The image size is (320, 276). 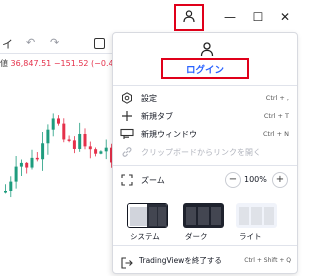 What do you see at coordinates (277, 98) in the screenshot?
I see `menu-item-shortcut: Ctrl + ,` at bounding box center [277, 98].